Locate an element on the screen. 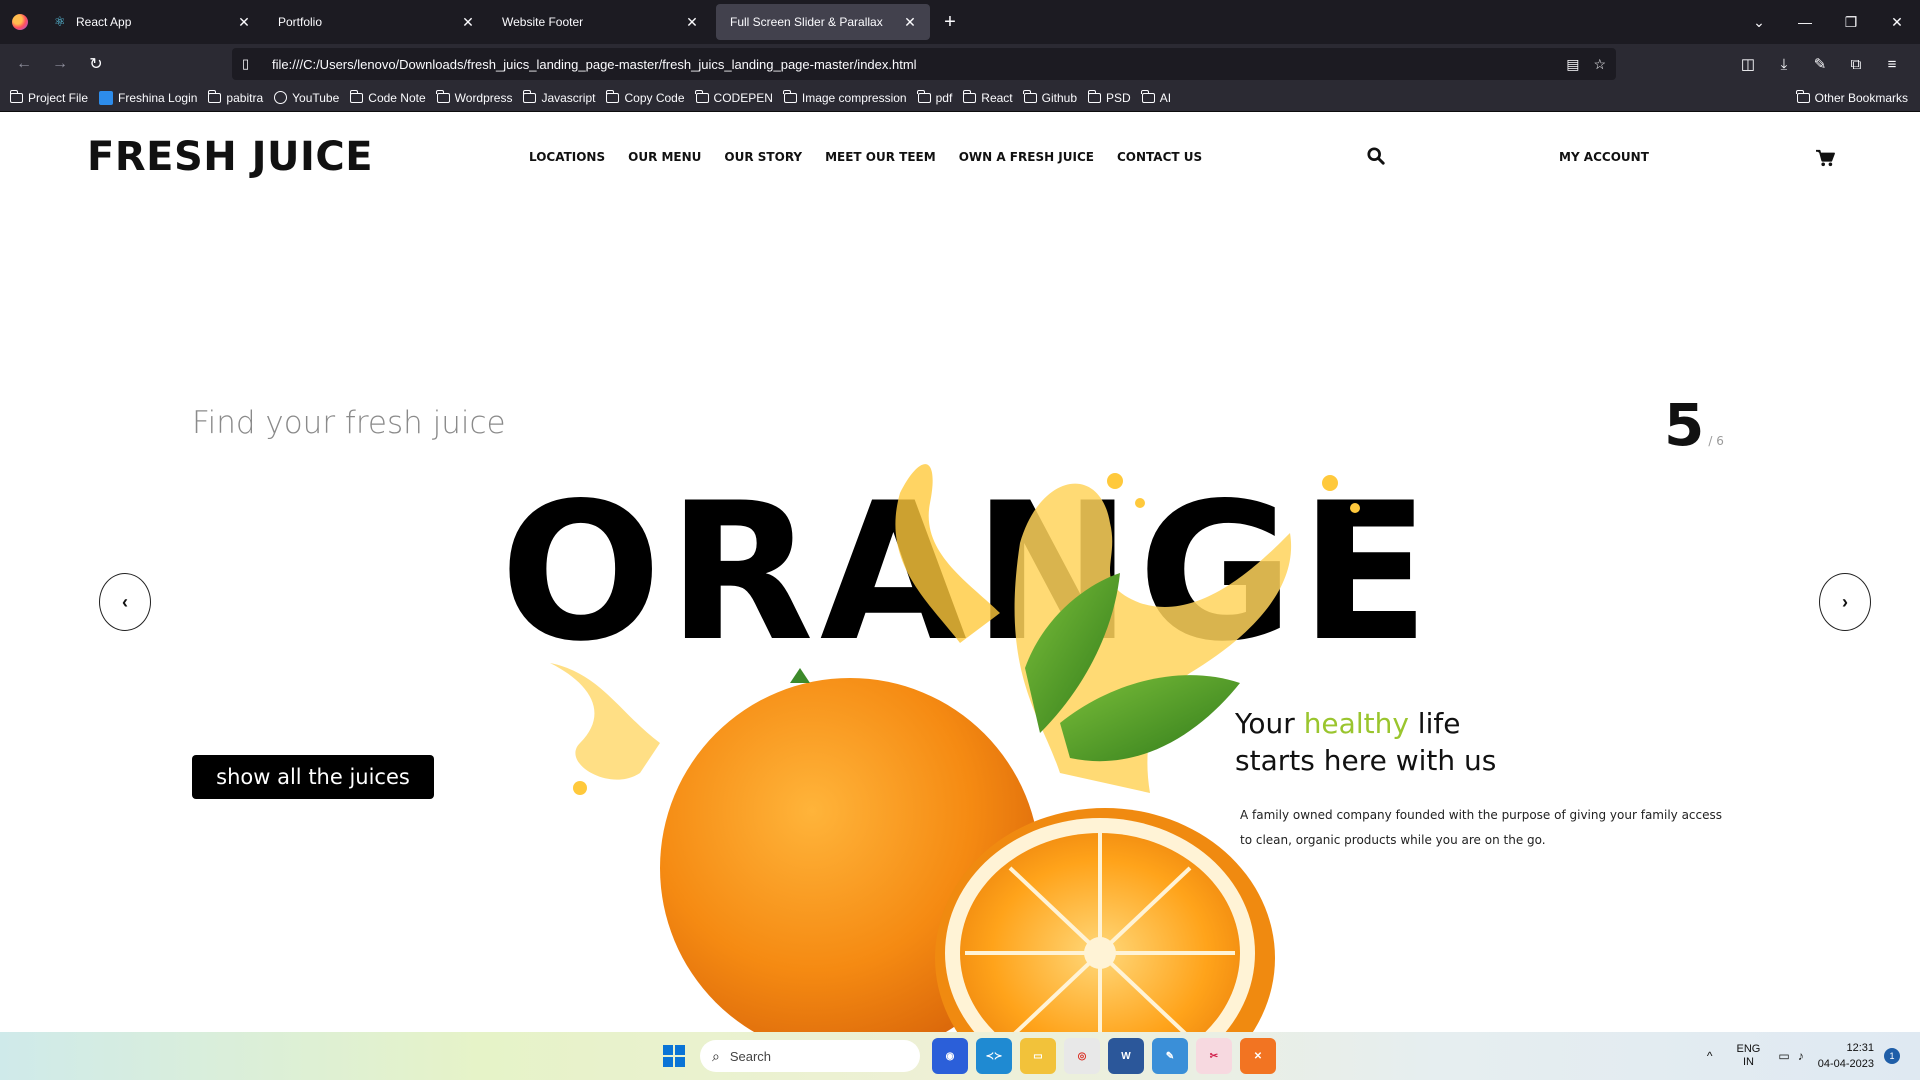  firefox-taskbar-icon: ◉ is located at coordinates (950, 1056).